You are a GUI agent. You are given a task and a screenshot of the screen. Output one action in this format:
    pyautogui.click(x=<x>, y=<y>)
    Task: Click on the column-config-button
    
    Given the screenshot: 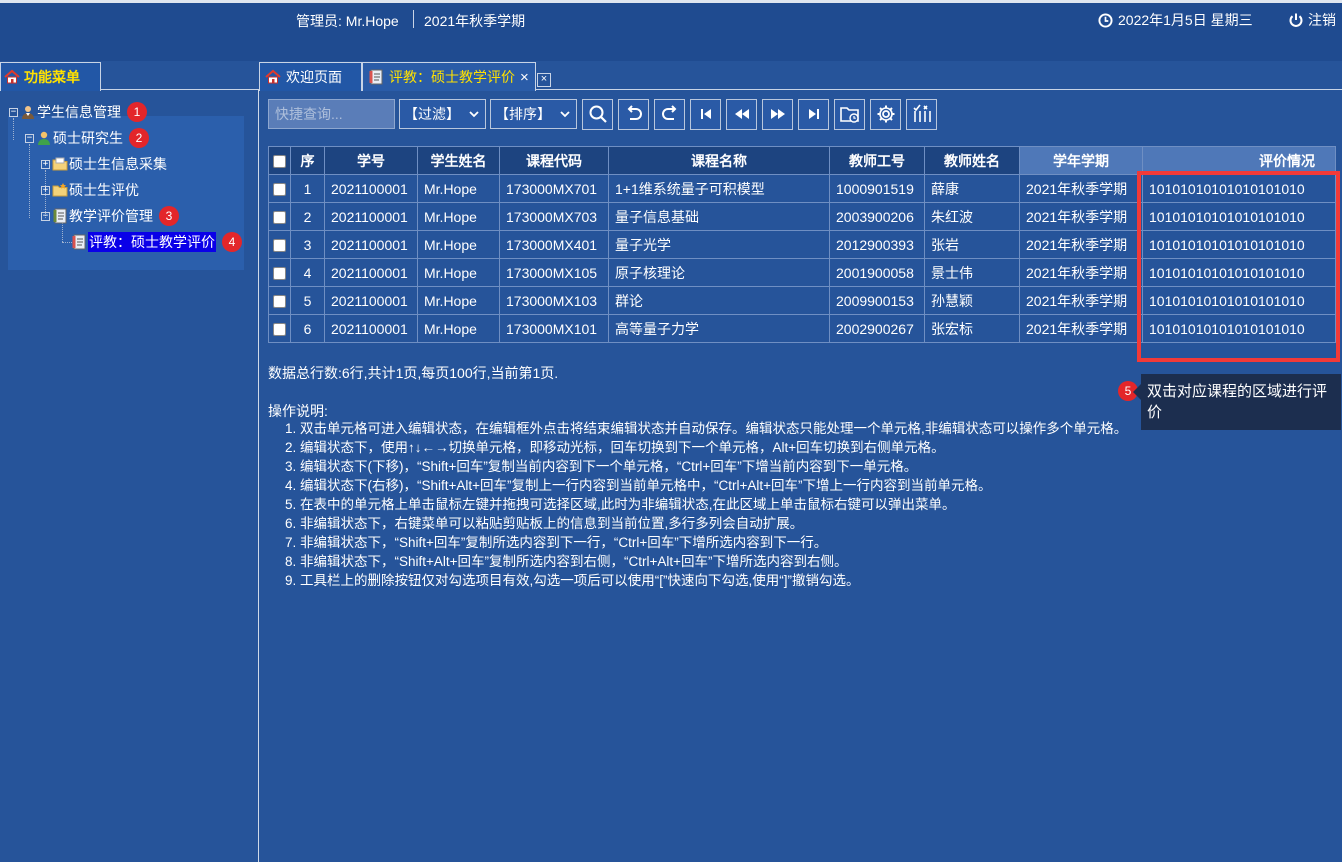 What is the action you would take?
    pyautogui.click(x=921, y=114)
    